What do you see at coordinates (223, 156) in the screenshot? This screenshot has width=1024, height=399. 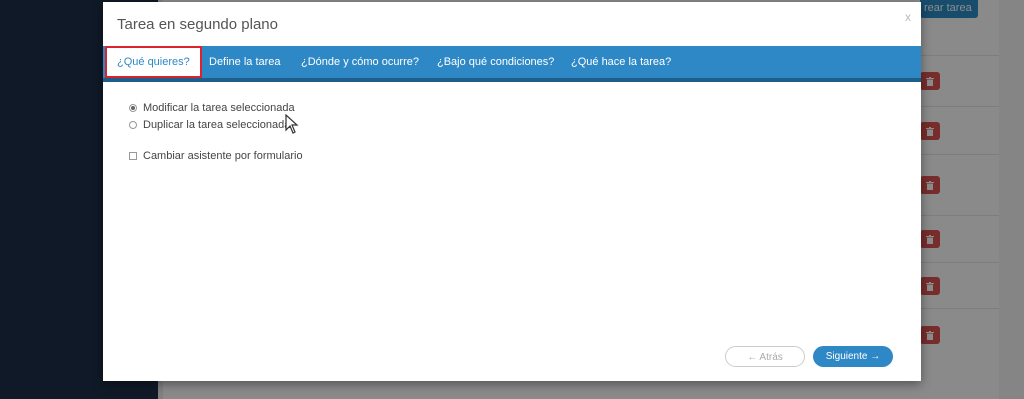 I see `assistant-checkbox-label: Cambiar asistente por formulario` at bounding box center [223, 156].